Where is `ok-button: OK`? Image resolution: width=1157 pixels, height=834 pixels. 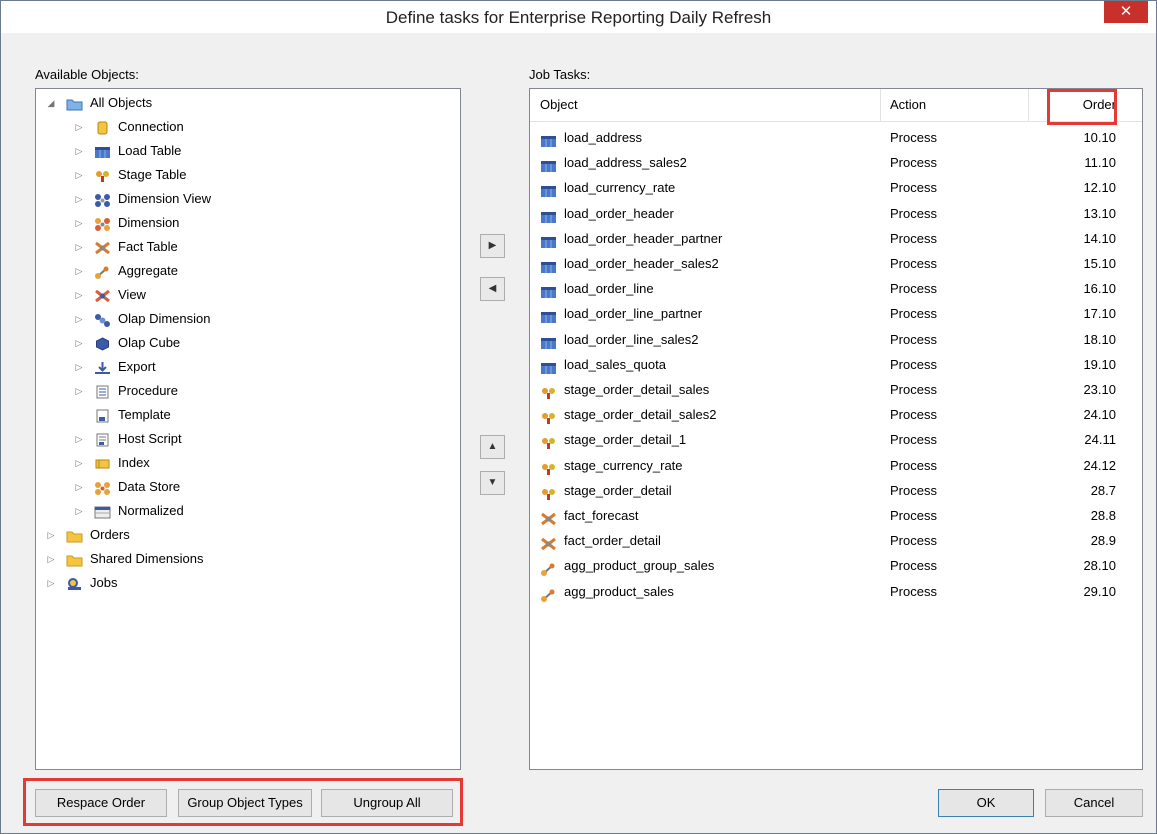
ok-button: OK is located at coordinates (986, 803).